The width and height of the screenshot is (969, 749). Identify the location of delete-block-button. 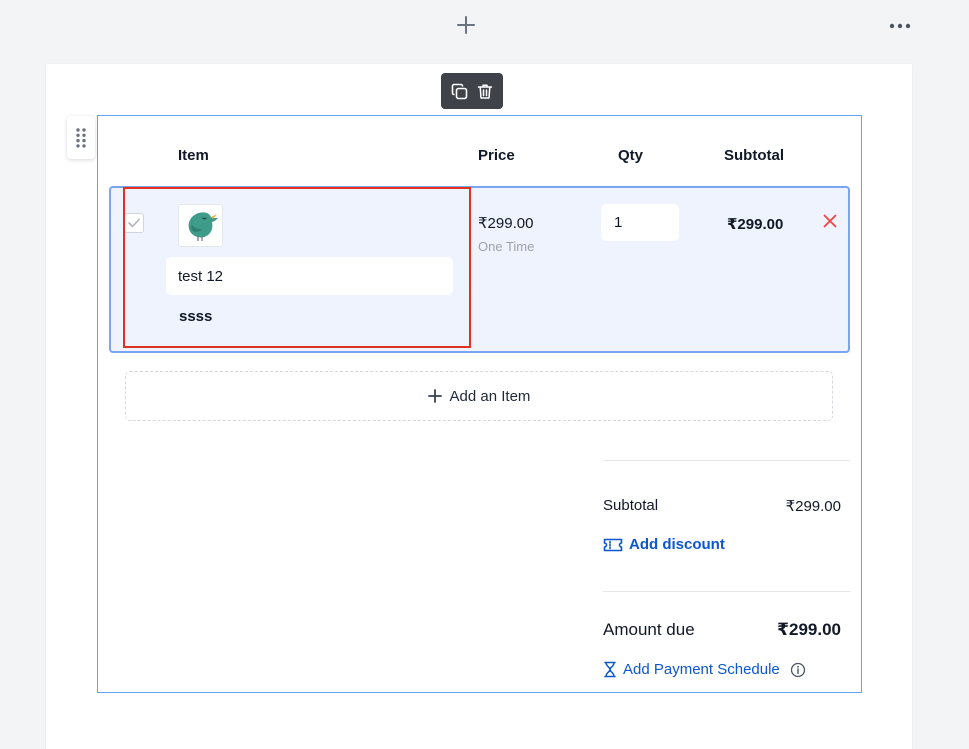
(485, 91).